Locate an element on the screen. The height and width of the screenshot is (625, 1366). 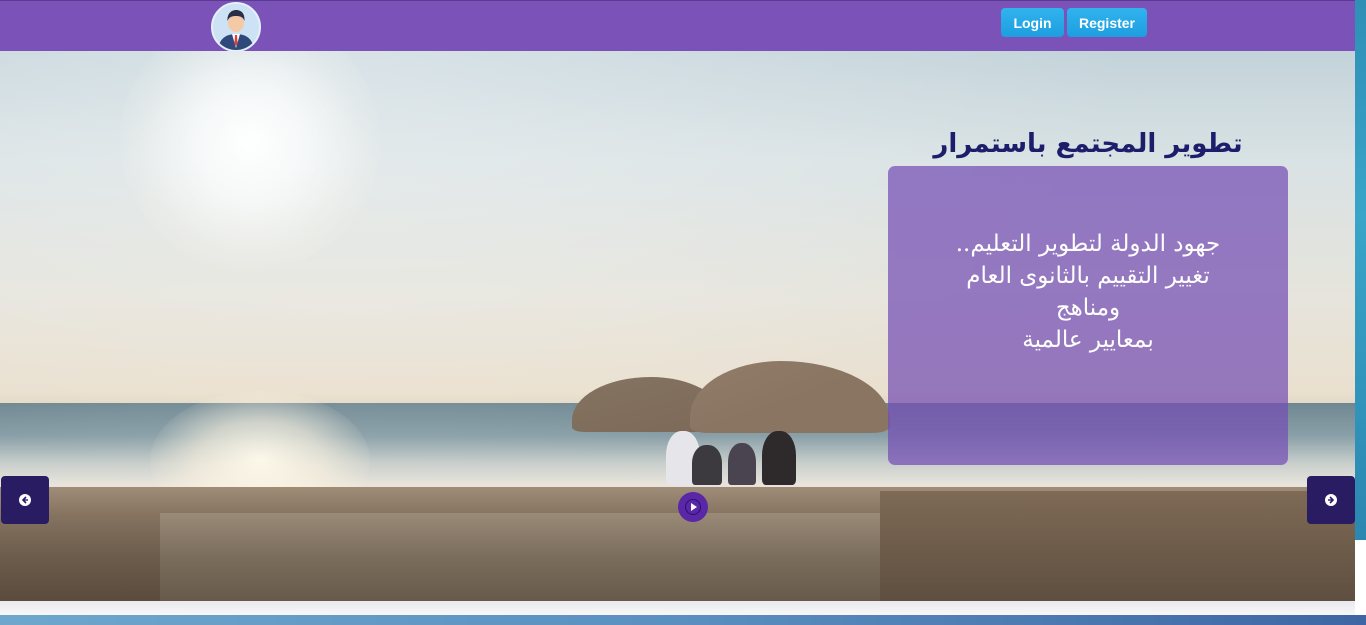
caption-line: ومناهج is located at coordinates (1088, 308).